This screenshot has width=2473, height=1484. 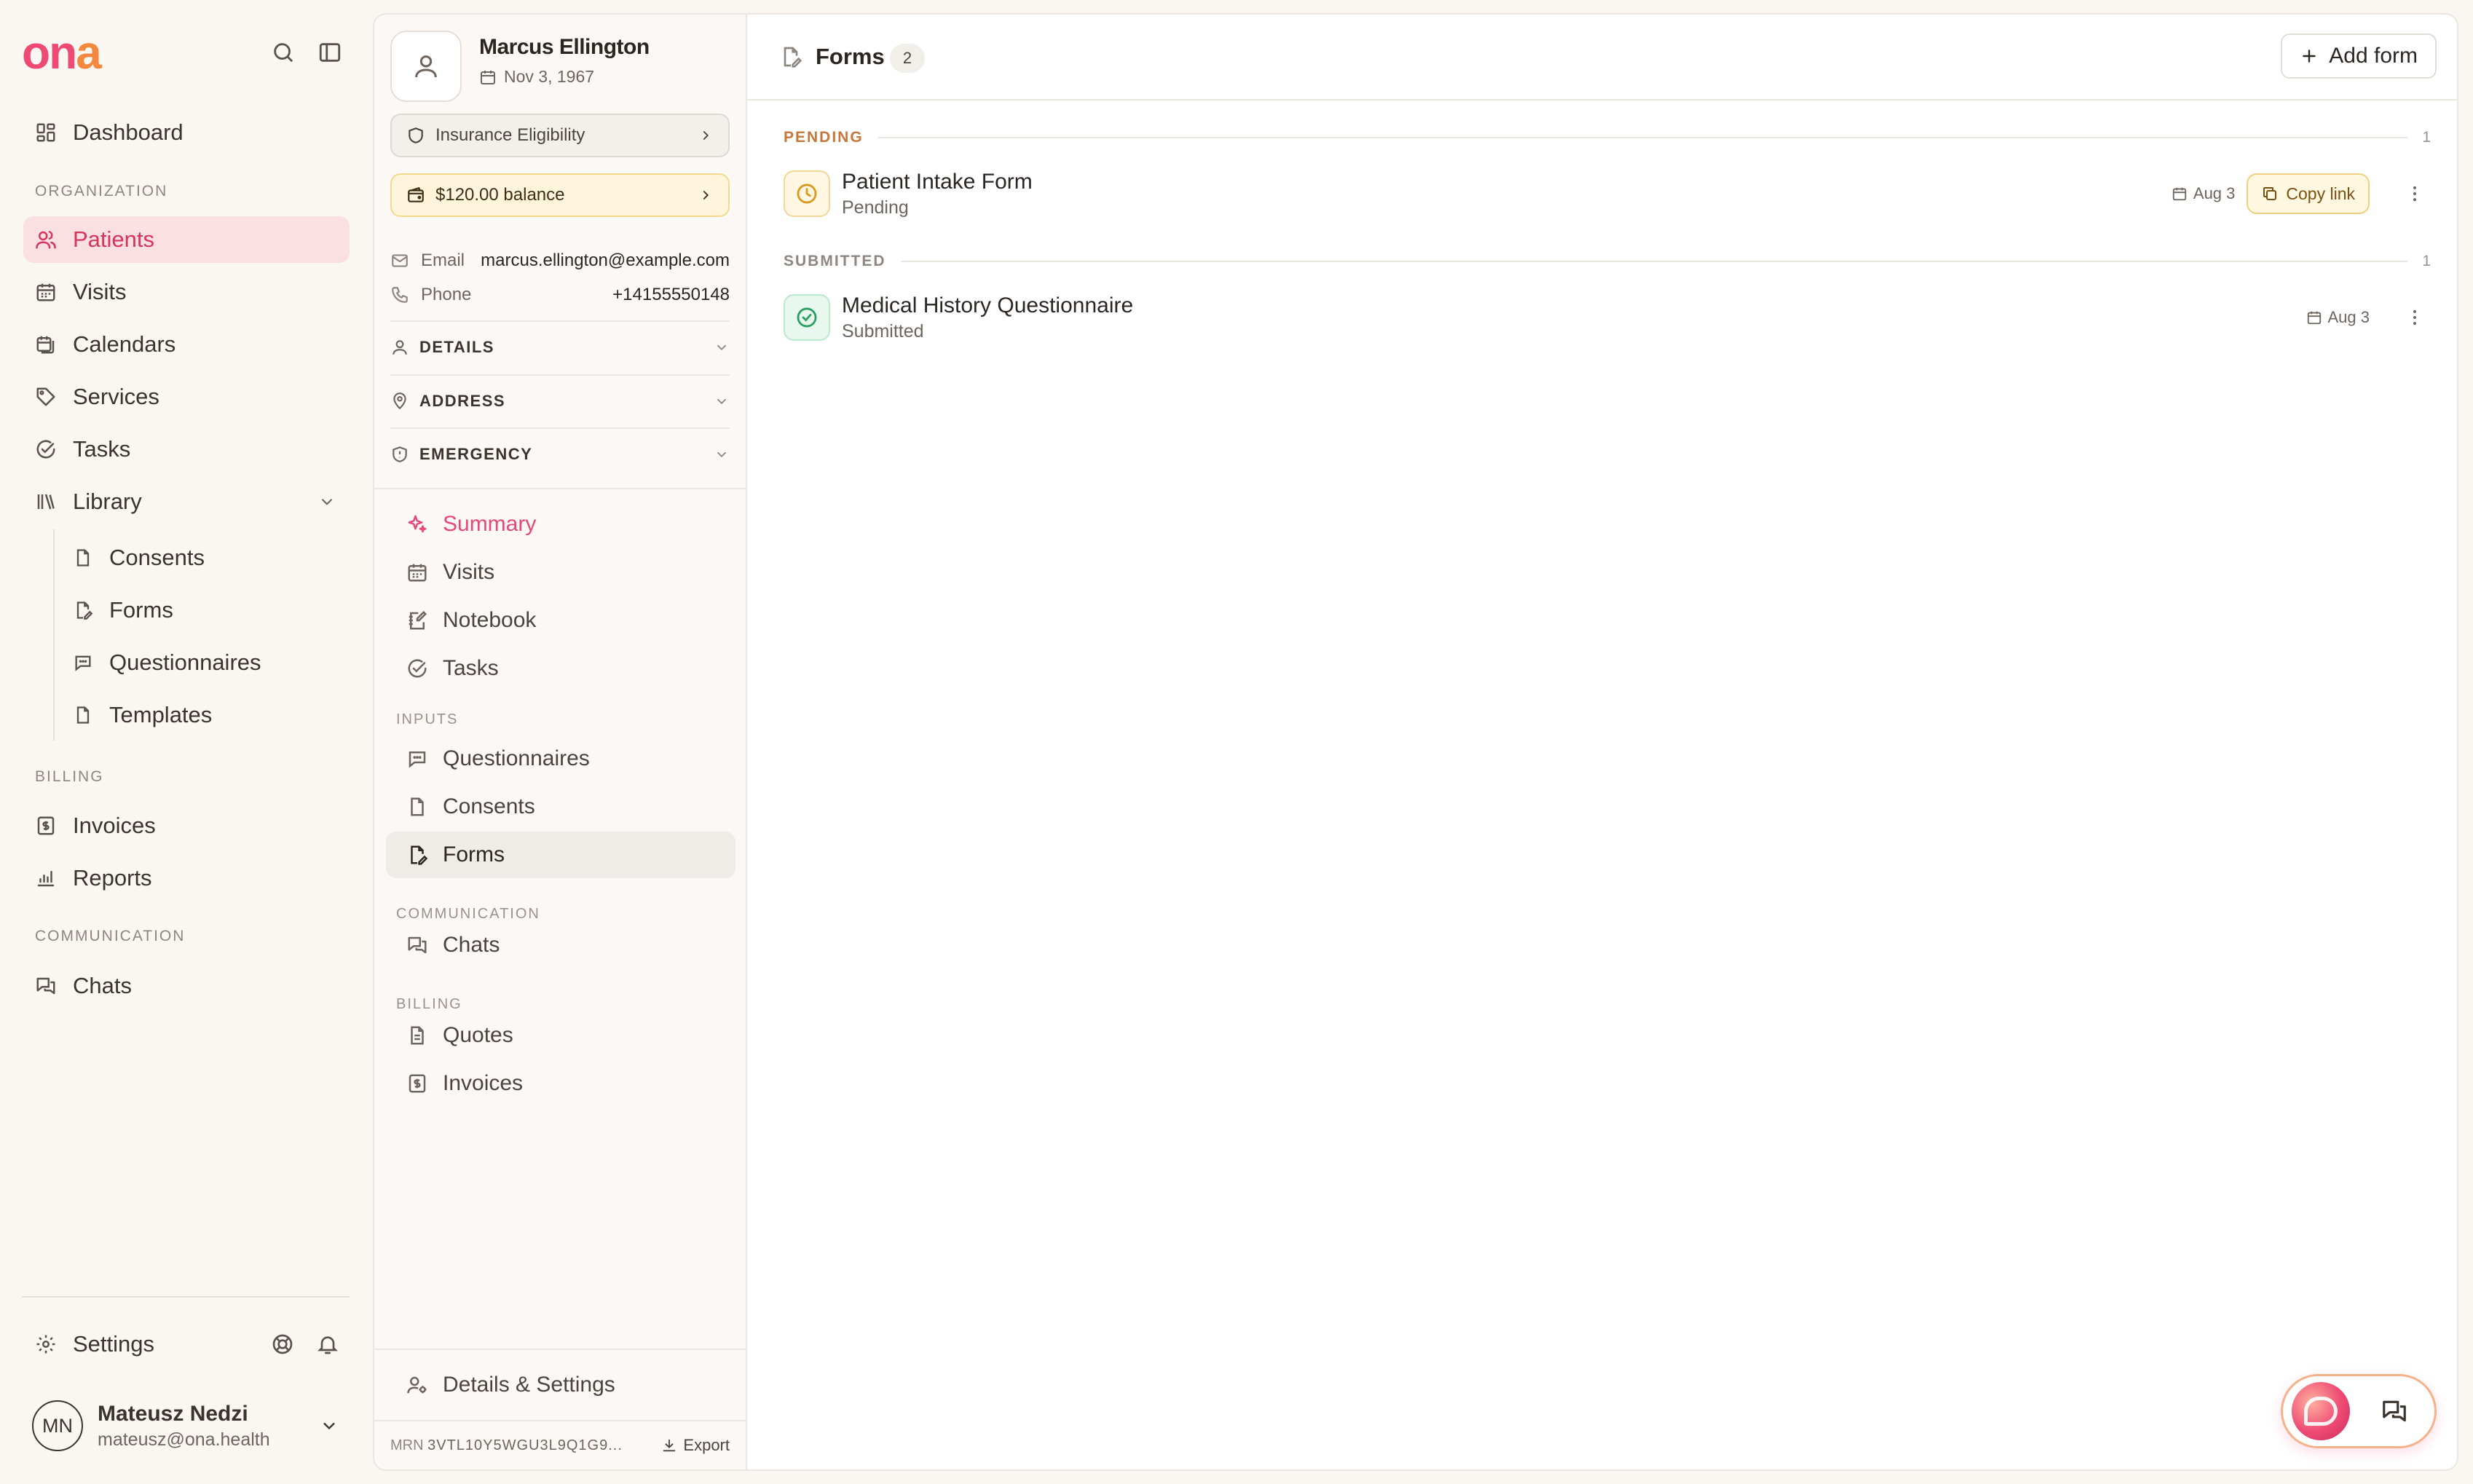 I want to click on copy-link-button: Copy link, so click(x=2308, y=193).